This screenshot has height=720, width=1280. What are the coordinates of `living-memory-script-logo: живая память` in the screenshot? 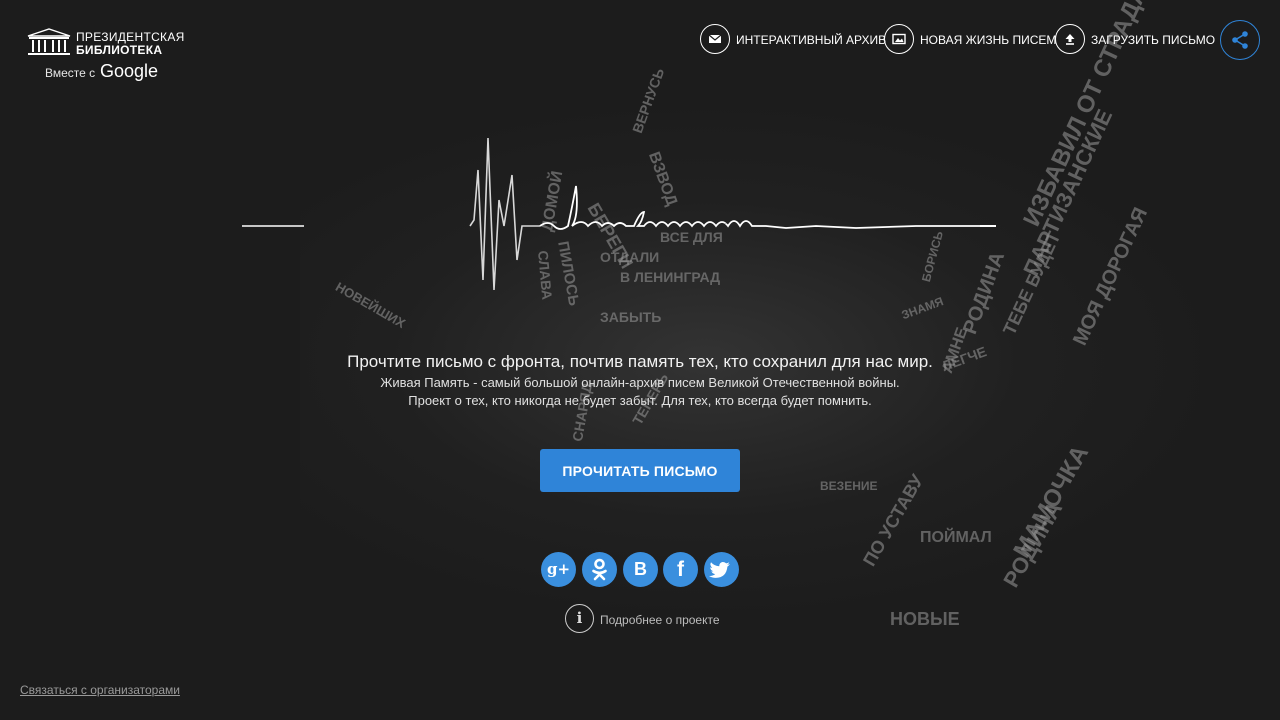 It's located at (619, 214).